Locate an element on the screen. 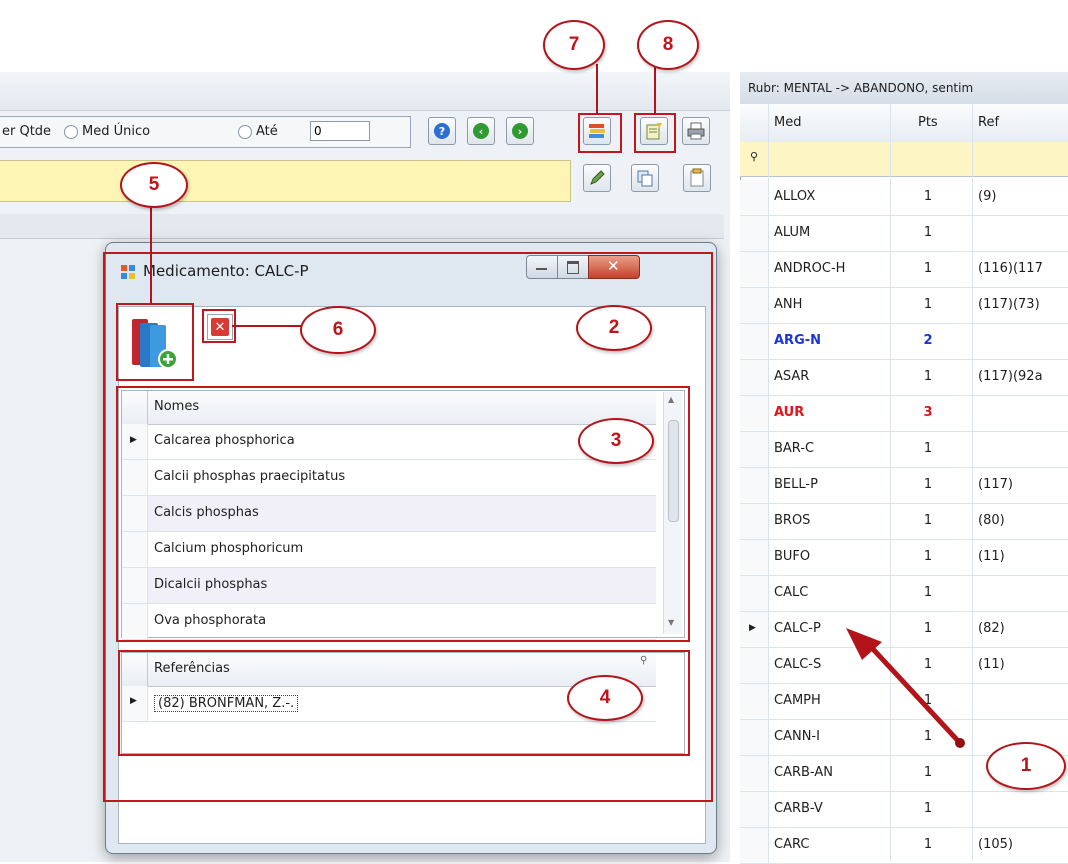 The height and width of the screenshot is (864, 1068). ref-cell: (117)(73) is located at coordinates (1009, 304).